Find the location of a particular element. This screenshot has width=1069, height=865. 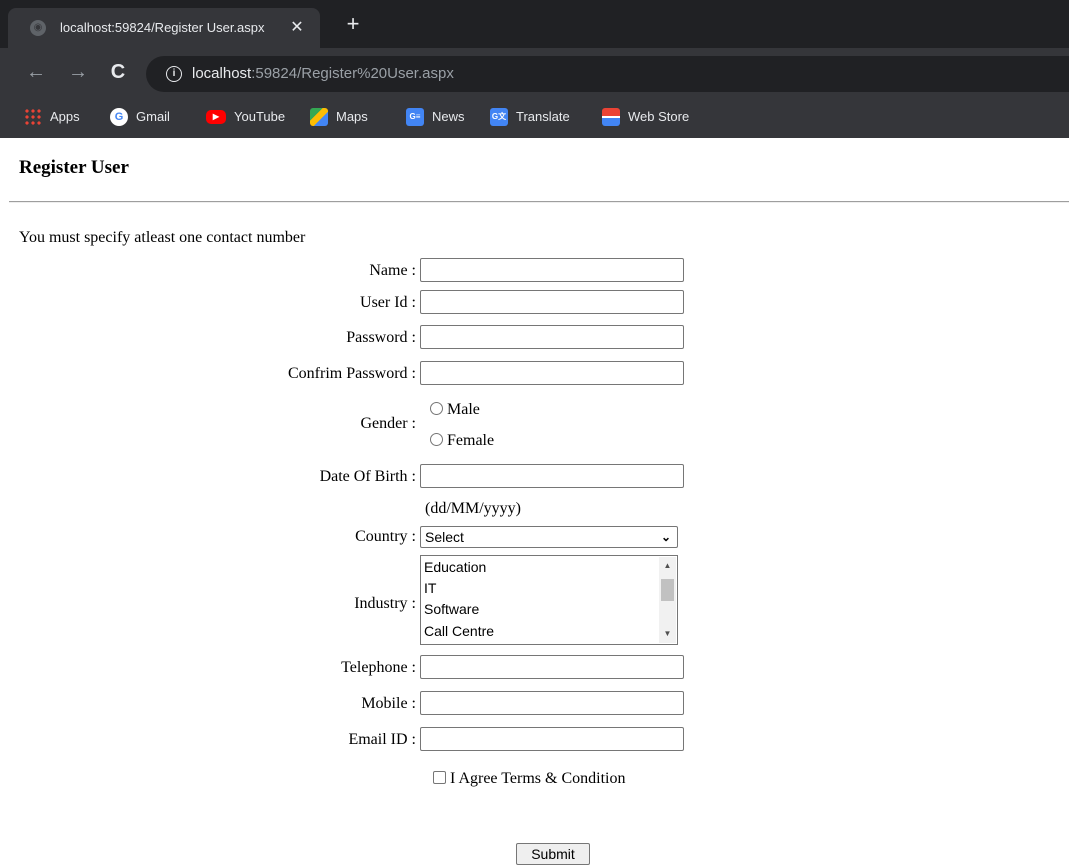

email-input is located at coordinates (552, 739).